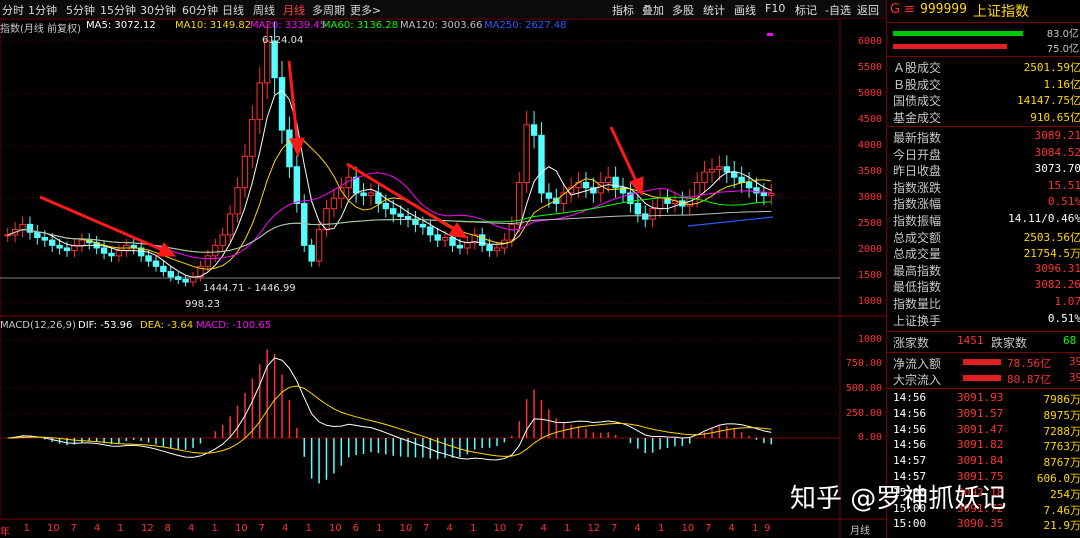 This screenshot has width=1080, height=538. I want to click on stat-value: 3089.21, so click(1057, 135).